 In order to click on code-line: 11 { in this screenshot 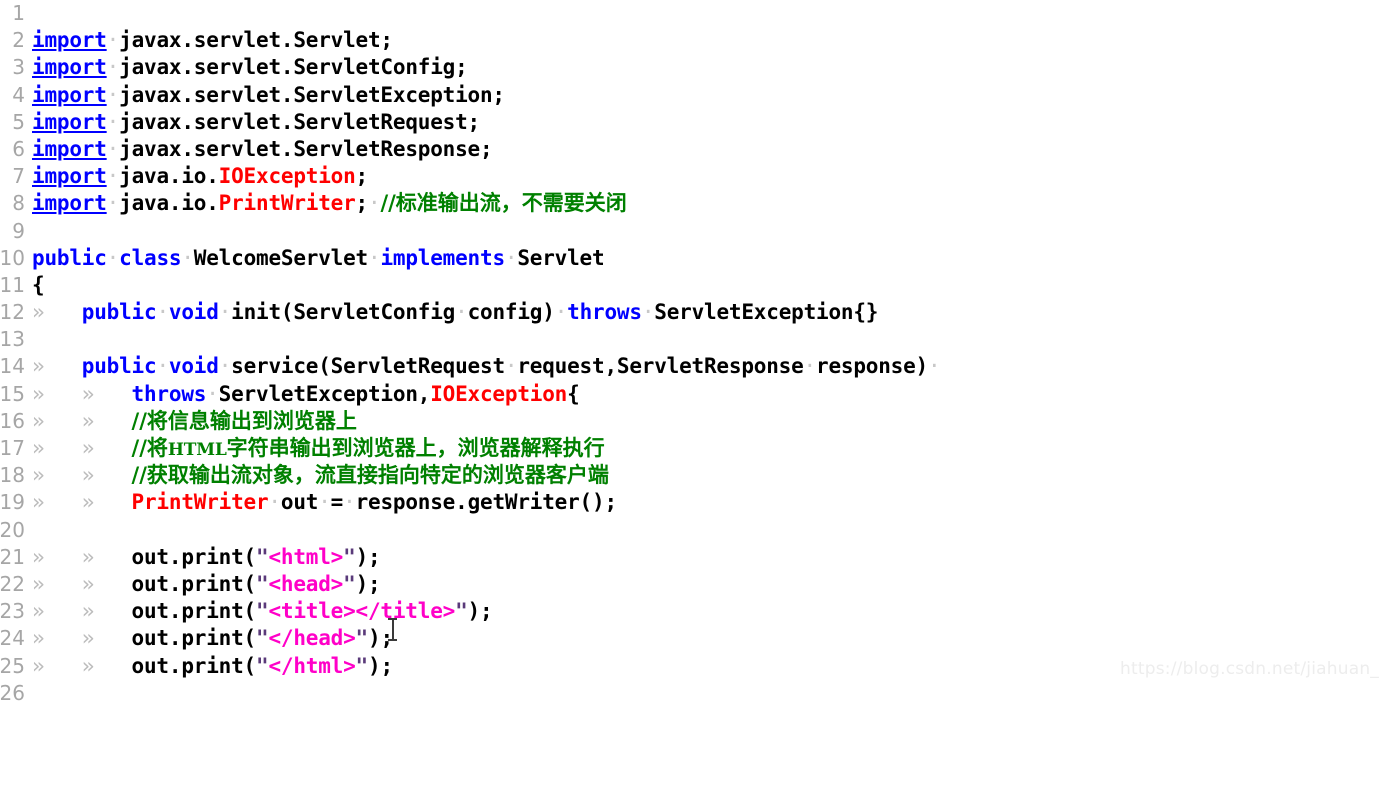, I will do `click(693, 285)`.